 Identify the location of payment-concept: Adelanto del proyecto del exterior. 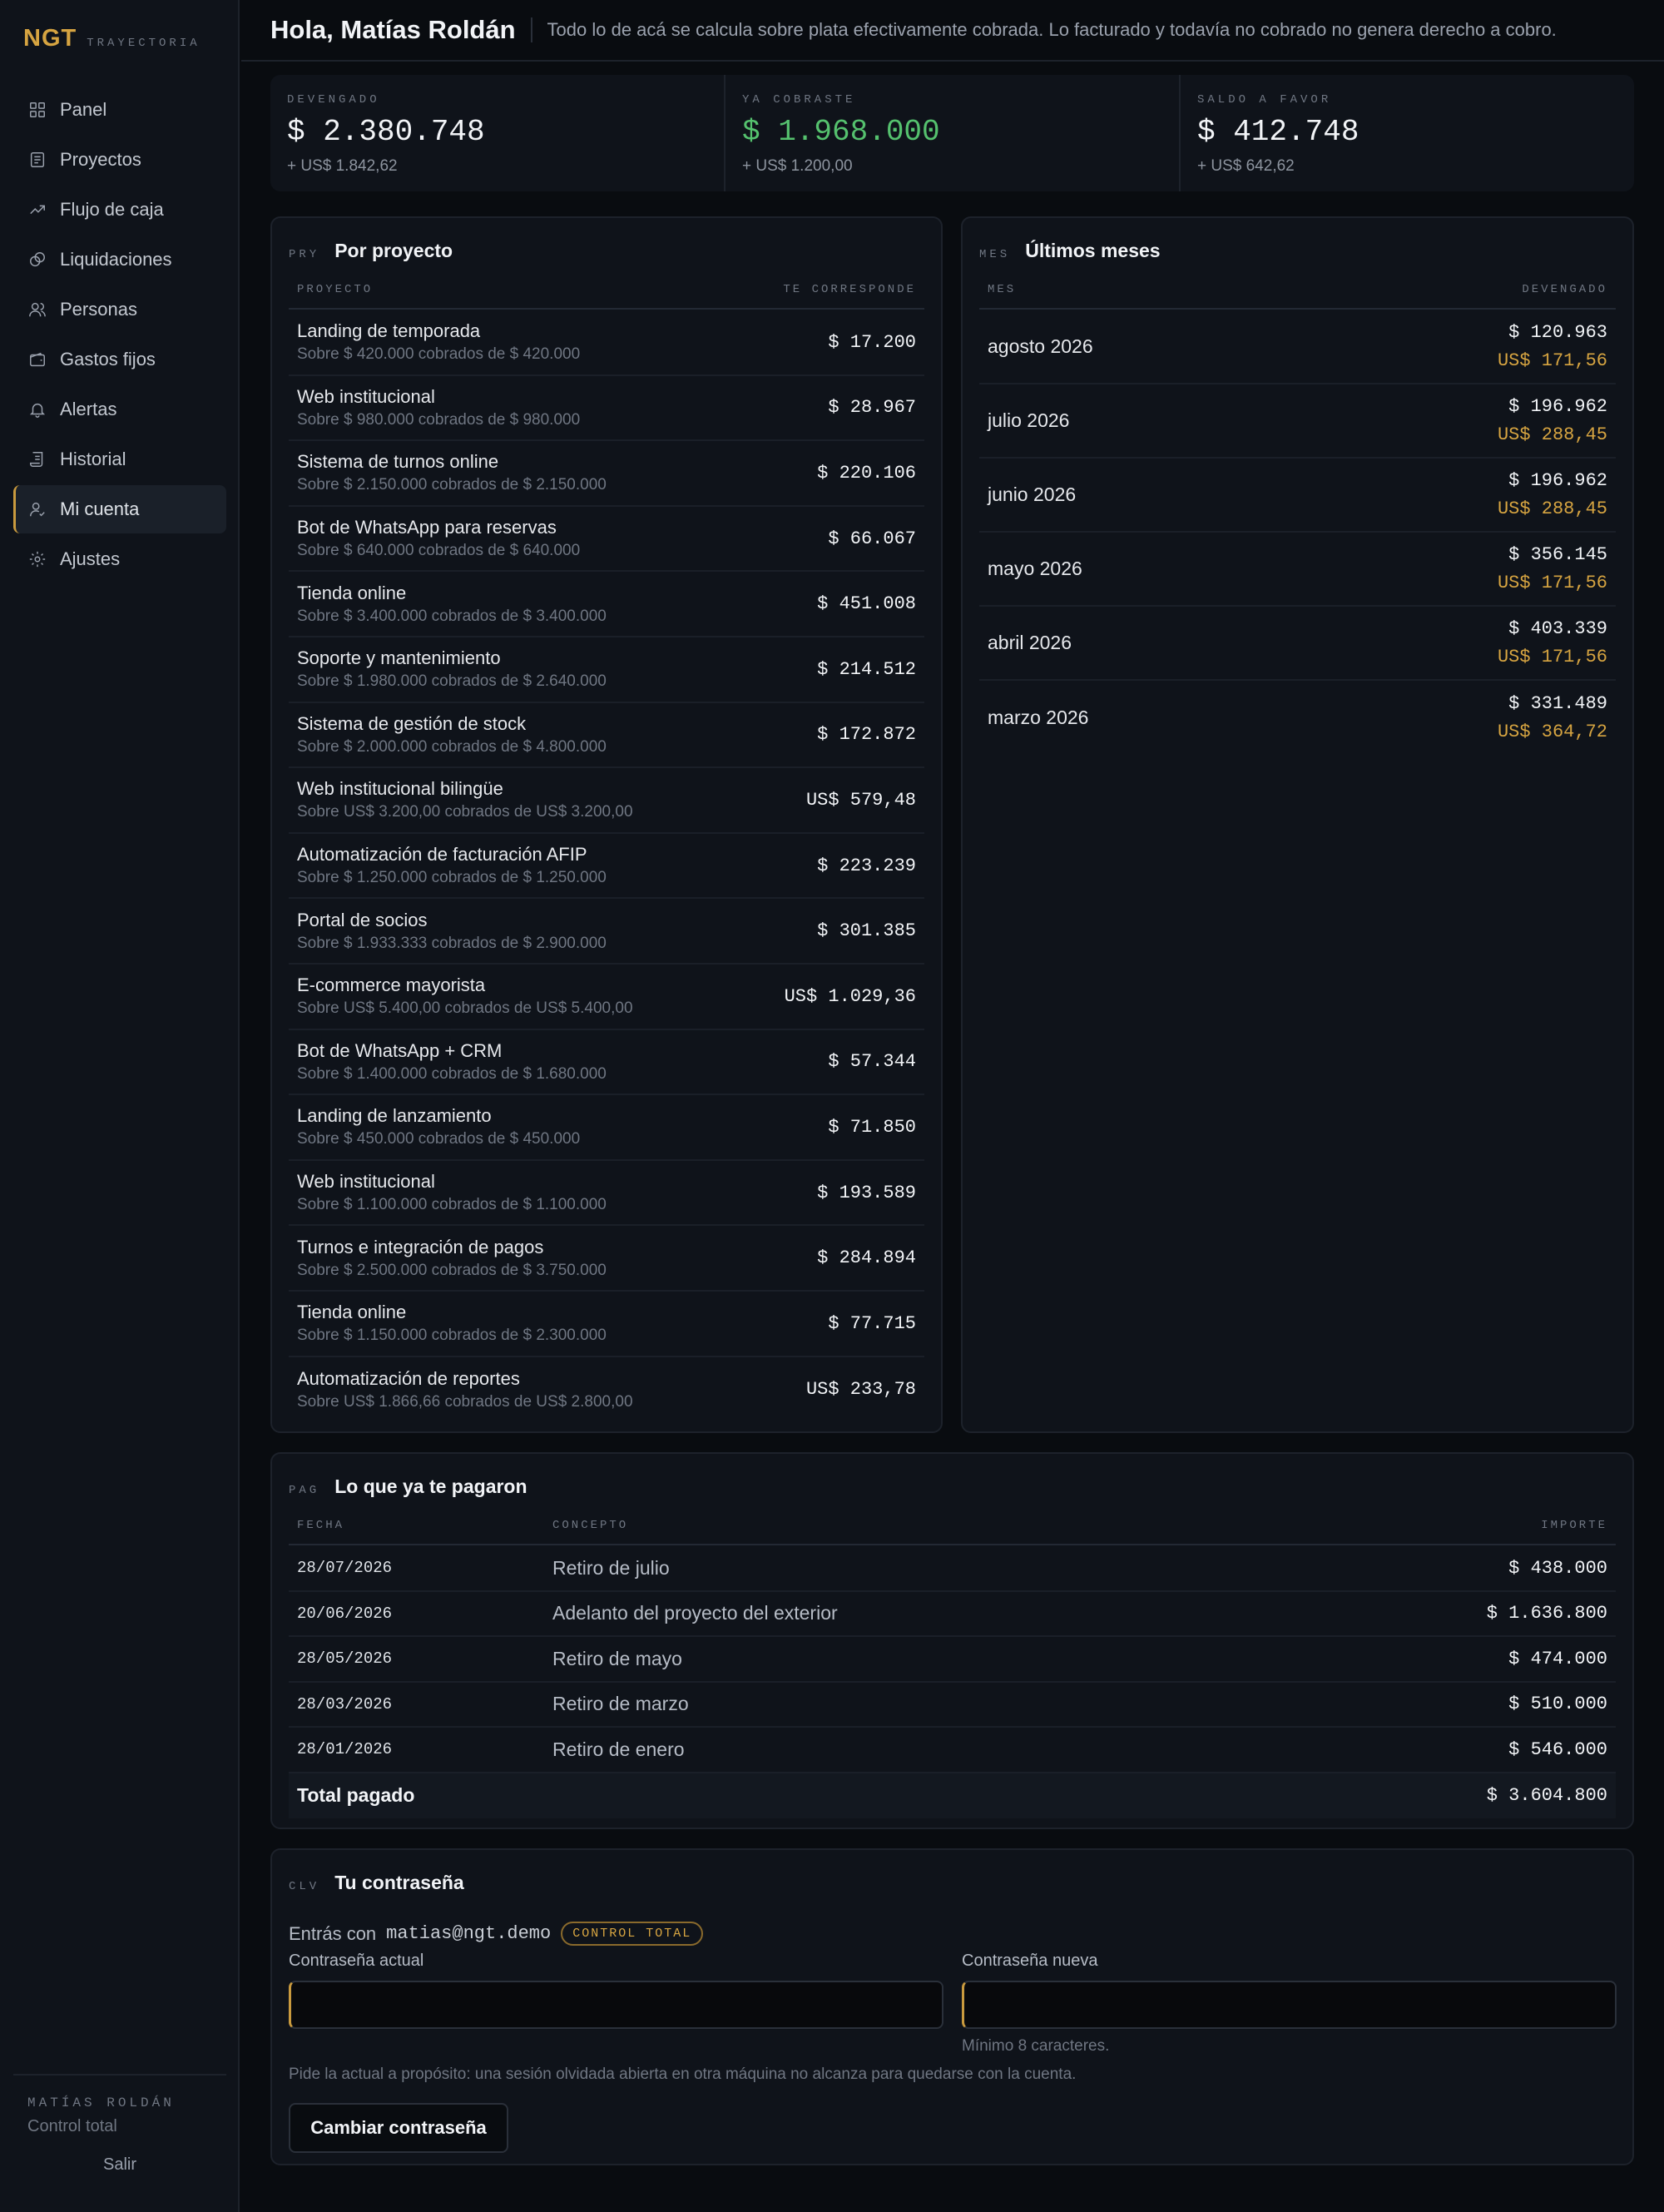
(695, 1613).